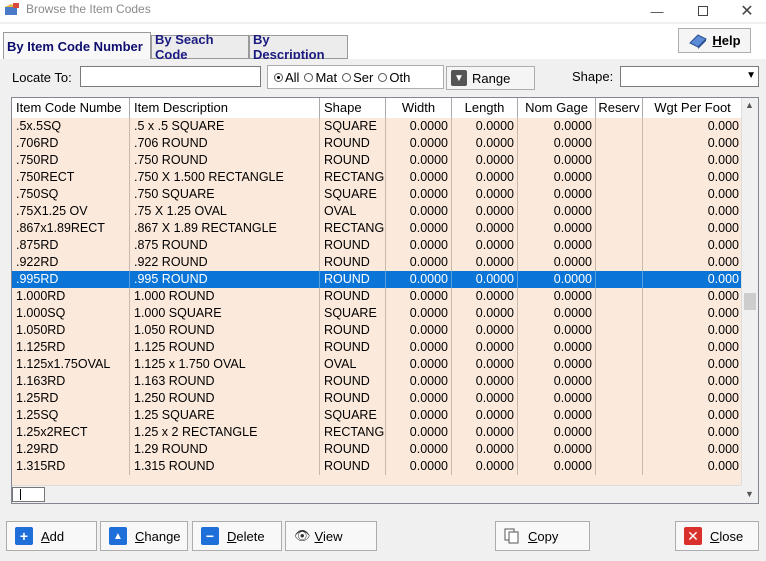 Image resolution: width=766 pixels, height=561 pixels. I want to click on column-header: Length, so click(485, 108).